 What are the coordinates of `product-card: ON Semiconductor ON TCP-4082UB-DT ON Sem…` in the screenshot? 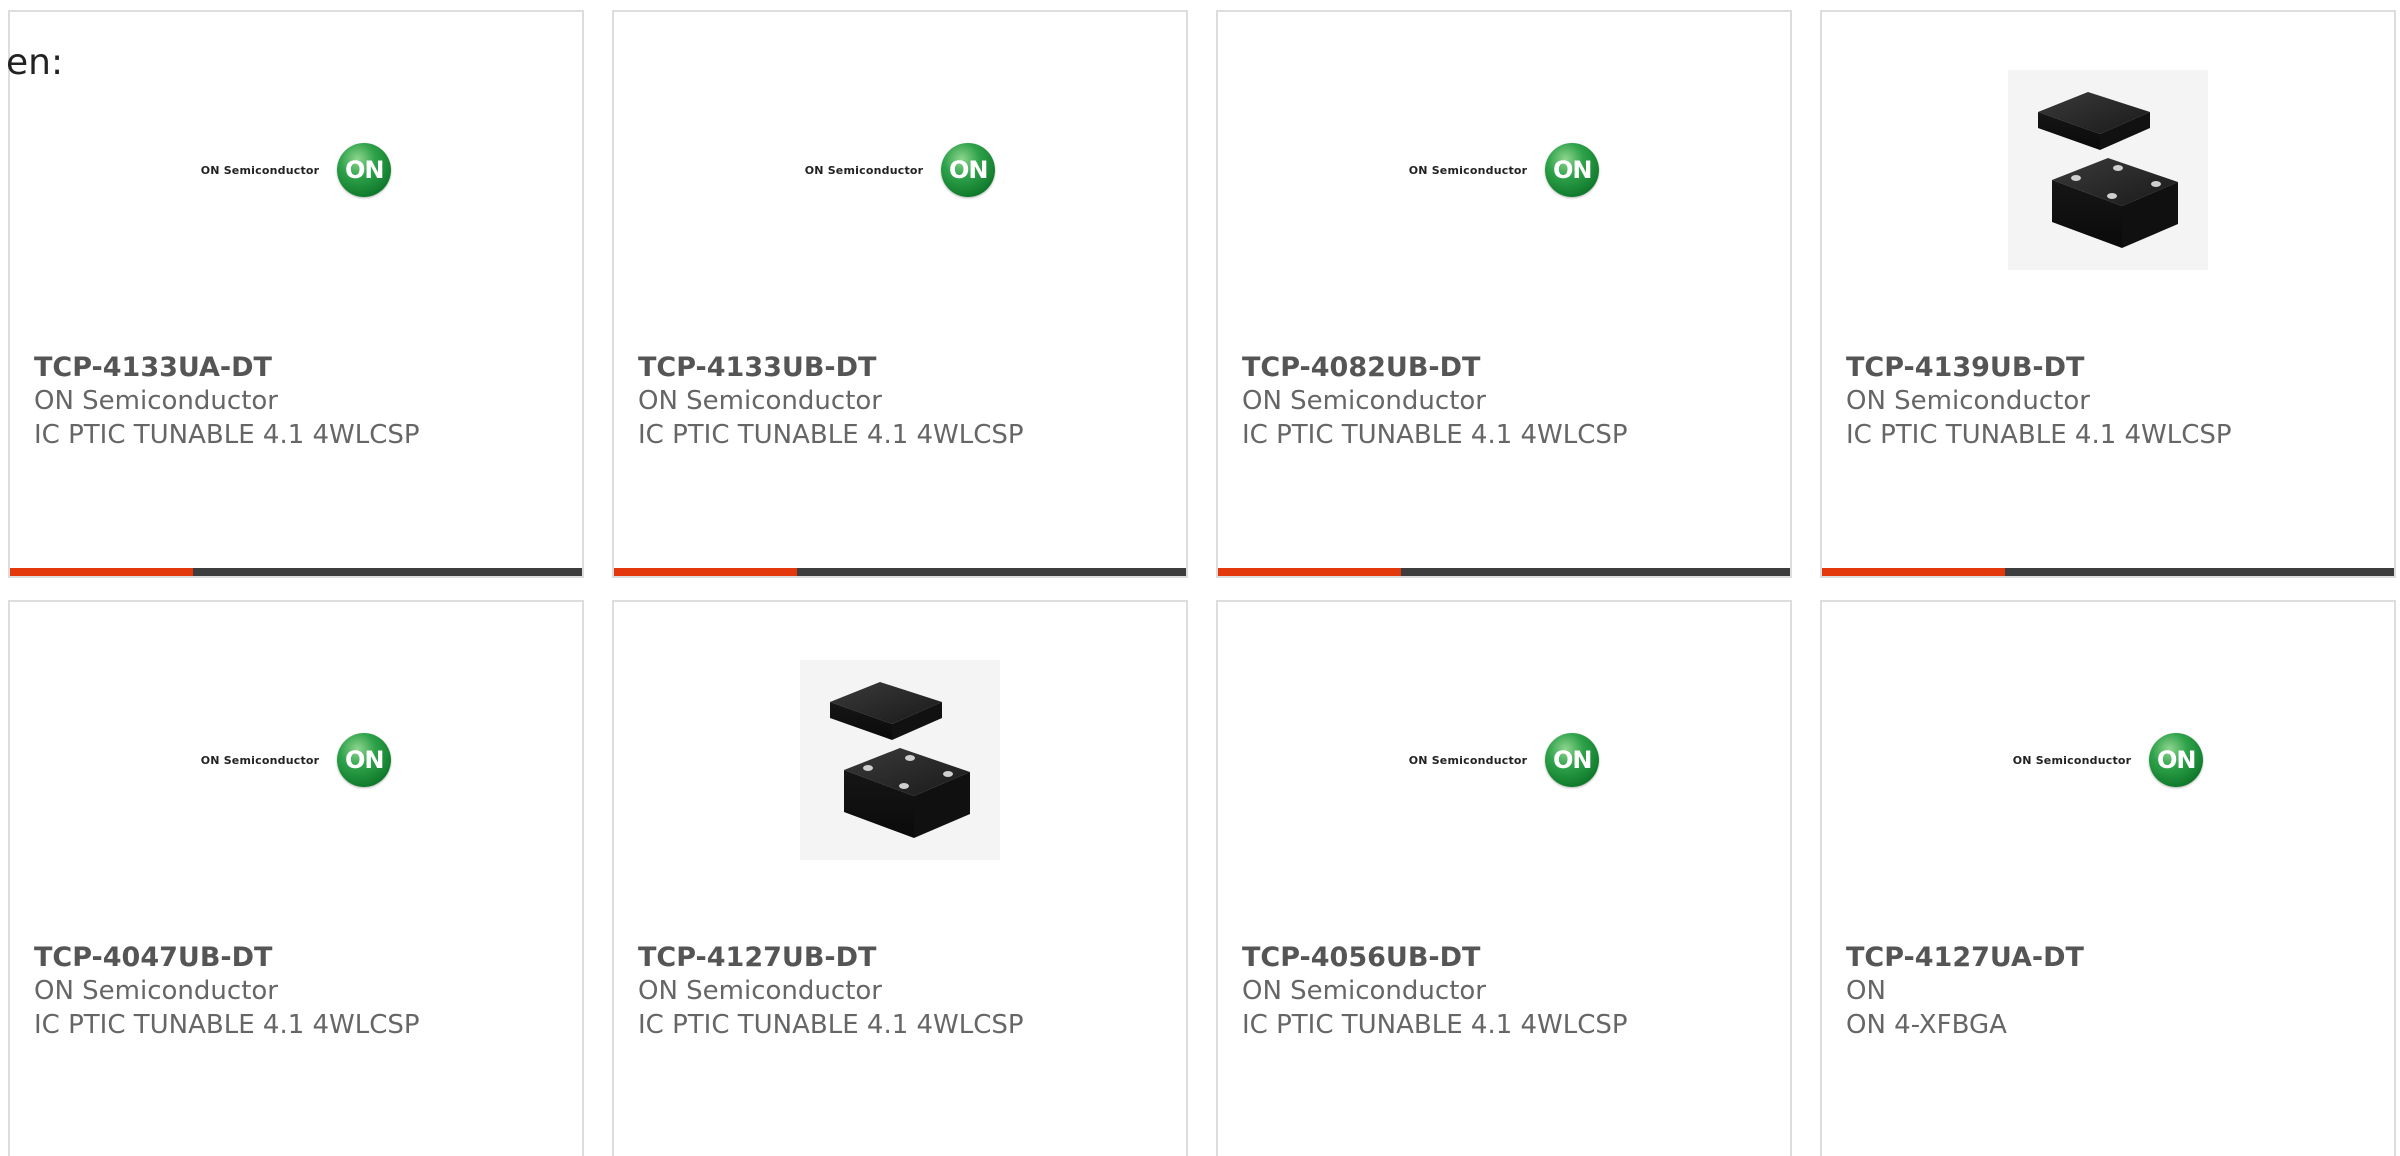 It's located at (1504, 294).